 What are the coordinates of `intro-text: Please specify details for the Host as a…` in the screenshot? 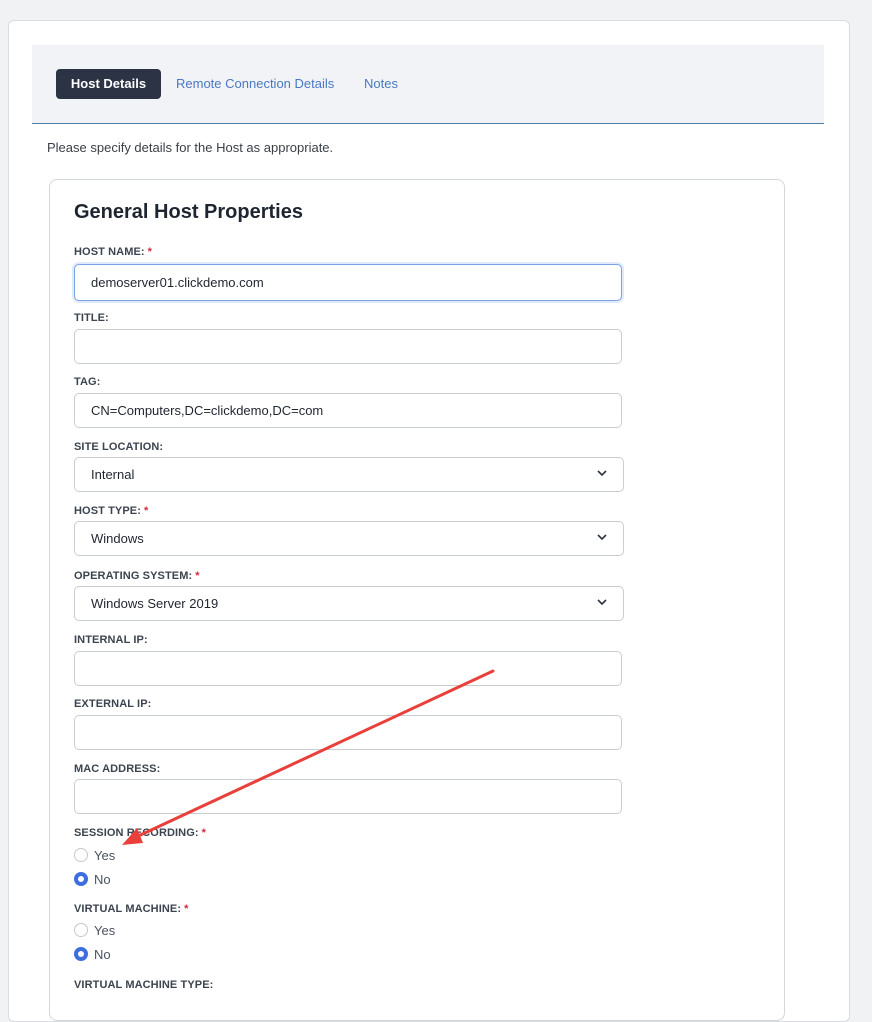 It's located at (190, 147).